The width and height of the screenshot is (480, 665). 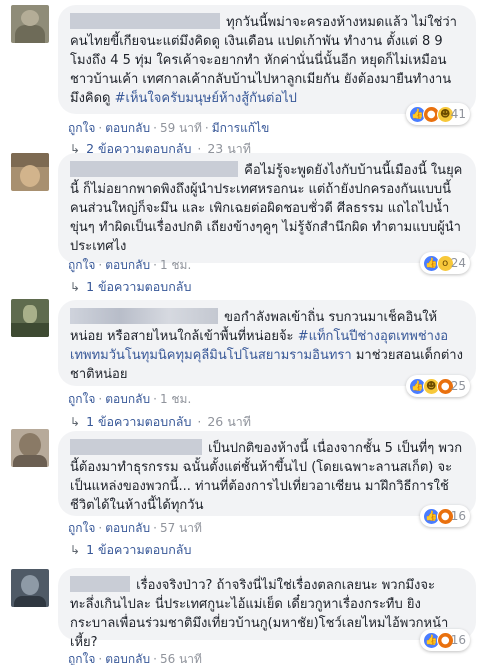 What do you see at coordinates (458, 113) in the screenshot?
I see `reaction-count: 41` at bounding box center [458, 113].